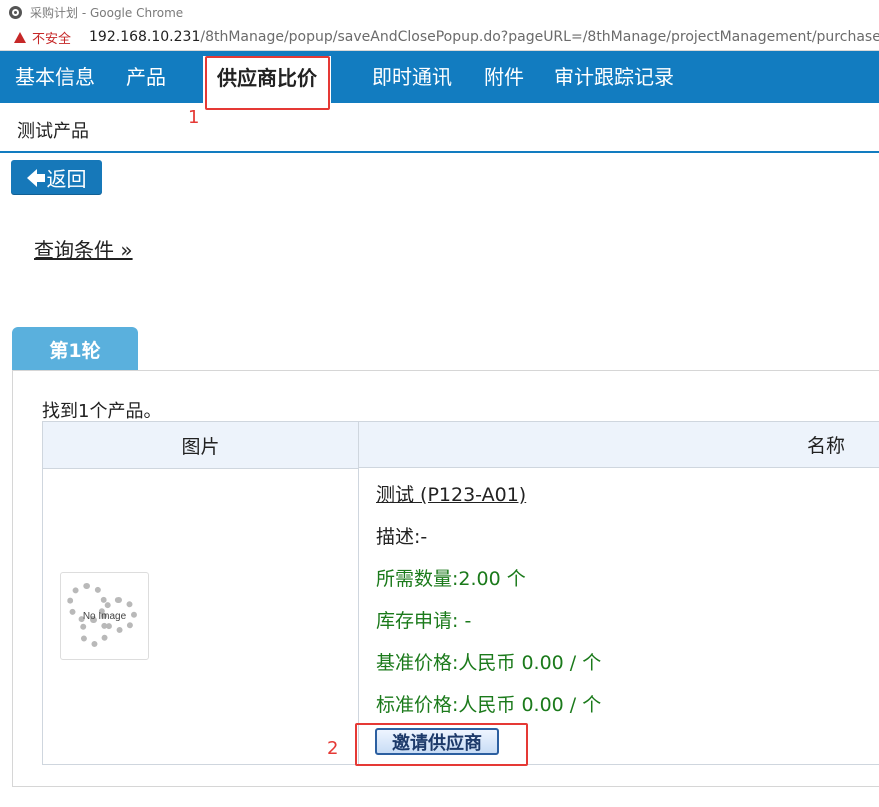  Describe the element at coordinates (66, 179) in the screenshot. I see `back-button-label: 返回` at that location.